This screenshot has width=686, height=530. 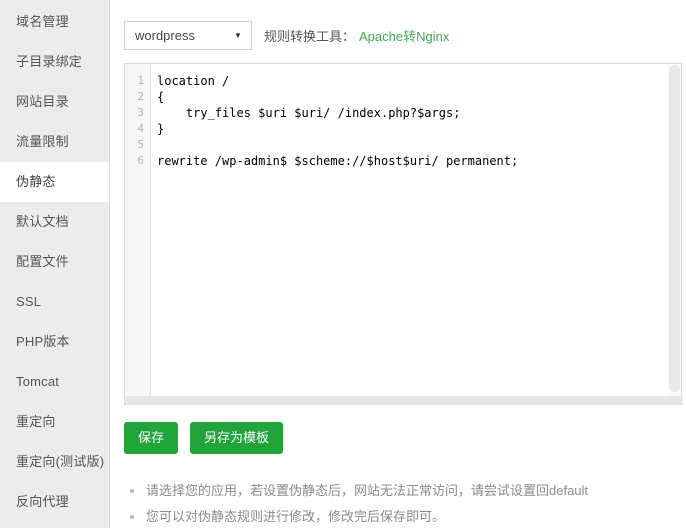 I want to click on sidebar-item-redirect-beta: 重定向(测试版), so click(x=54, y=462).